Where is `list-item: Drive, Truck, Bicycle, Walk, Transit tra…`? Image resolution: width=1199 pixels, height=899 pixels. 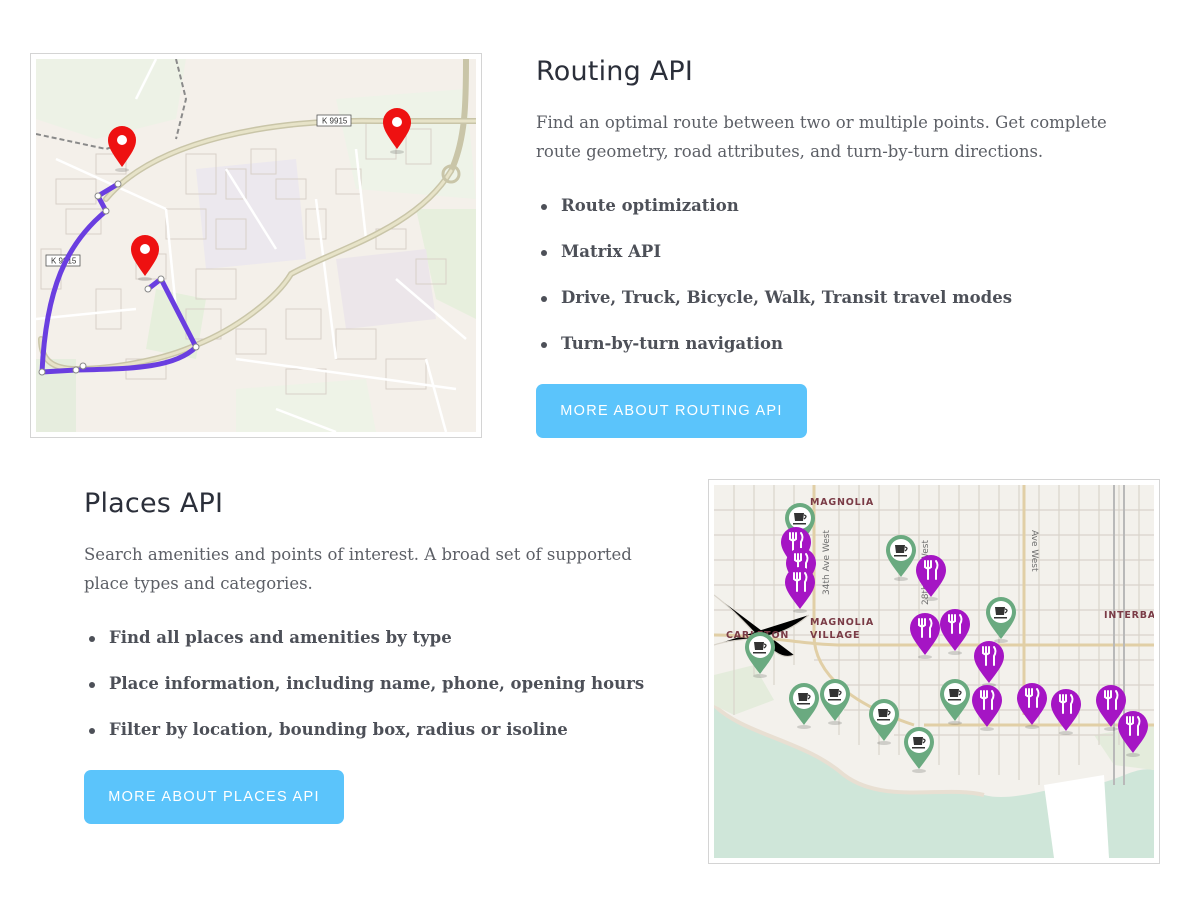
list-item: Drive, Truck, Bicycle, Walk, Transit tra… is located at coordinates (816, 310).